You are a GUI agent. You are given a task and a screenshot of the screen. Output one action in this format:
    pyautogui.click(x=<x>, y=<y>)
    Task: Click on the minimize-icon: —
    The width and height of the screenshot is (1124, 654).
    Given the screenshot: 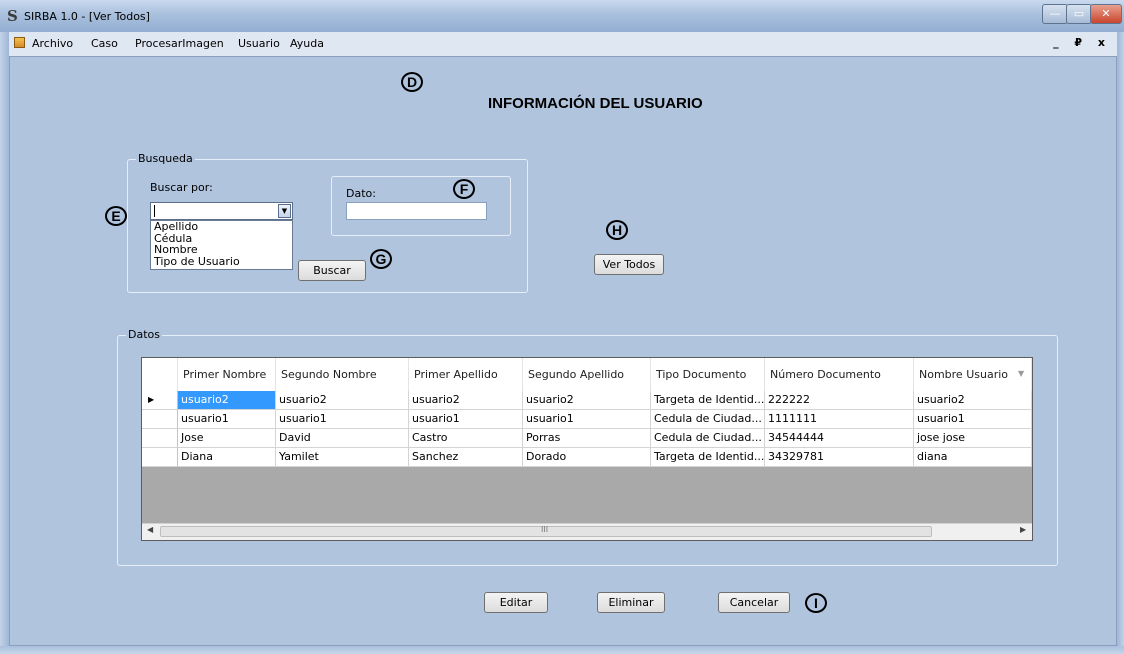 What is the action you would take?
    pyautogui.click(x=1055, y=13)
    